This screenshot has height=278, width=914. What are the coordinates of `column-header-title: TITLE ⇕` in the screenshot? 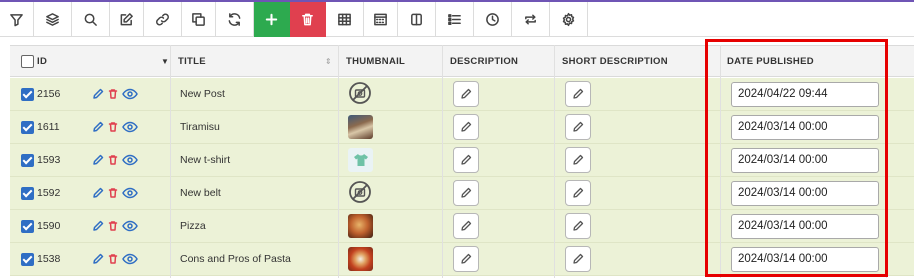 It's located at (254, 61).